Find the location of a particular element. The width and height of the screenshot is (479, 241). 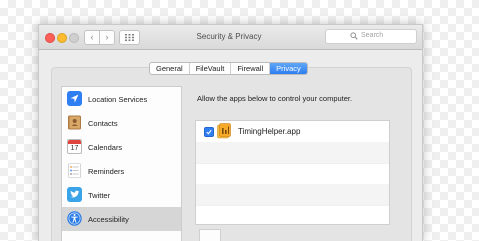

tab-general: General is located at coordinates (170, 68).